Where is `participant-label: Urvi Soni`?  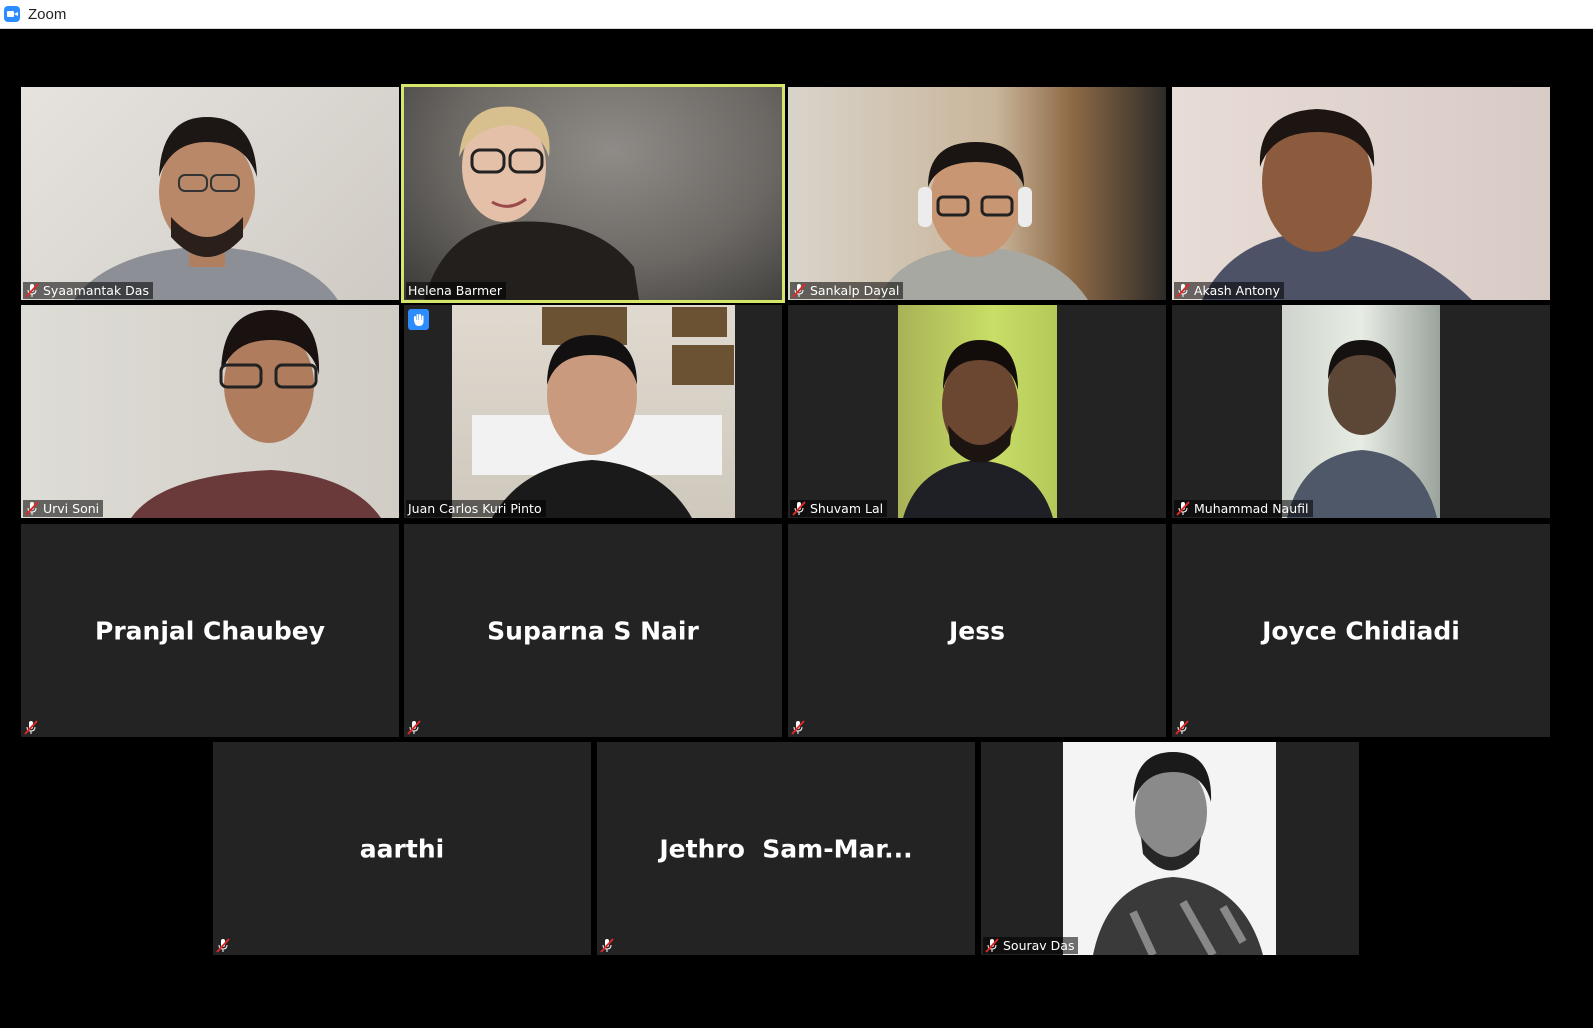 participant-label: Urvi Soni is located at coordinates (63, 508).